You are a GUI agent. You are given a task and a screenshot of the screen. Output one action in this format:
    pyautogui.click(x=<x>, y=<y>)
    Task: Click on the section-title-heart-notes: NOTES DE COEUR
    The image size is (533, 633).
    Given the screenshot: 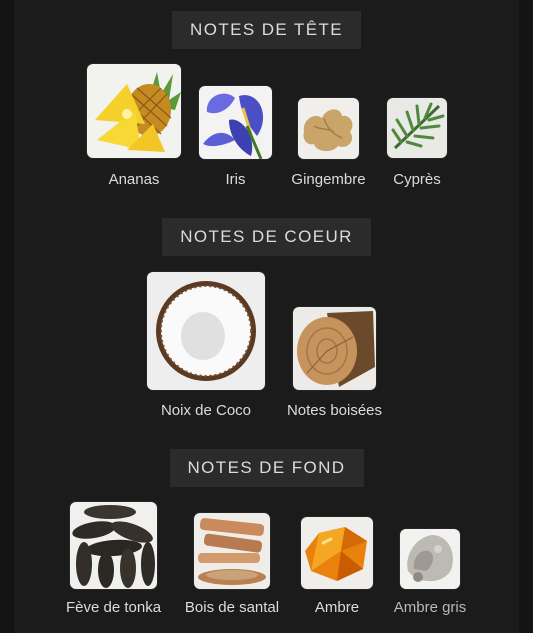 What is the action you would take?
    pyautogui.click(x=266, y=237)
    